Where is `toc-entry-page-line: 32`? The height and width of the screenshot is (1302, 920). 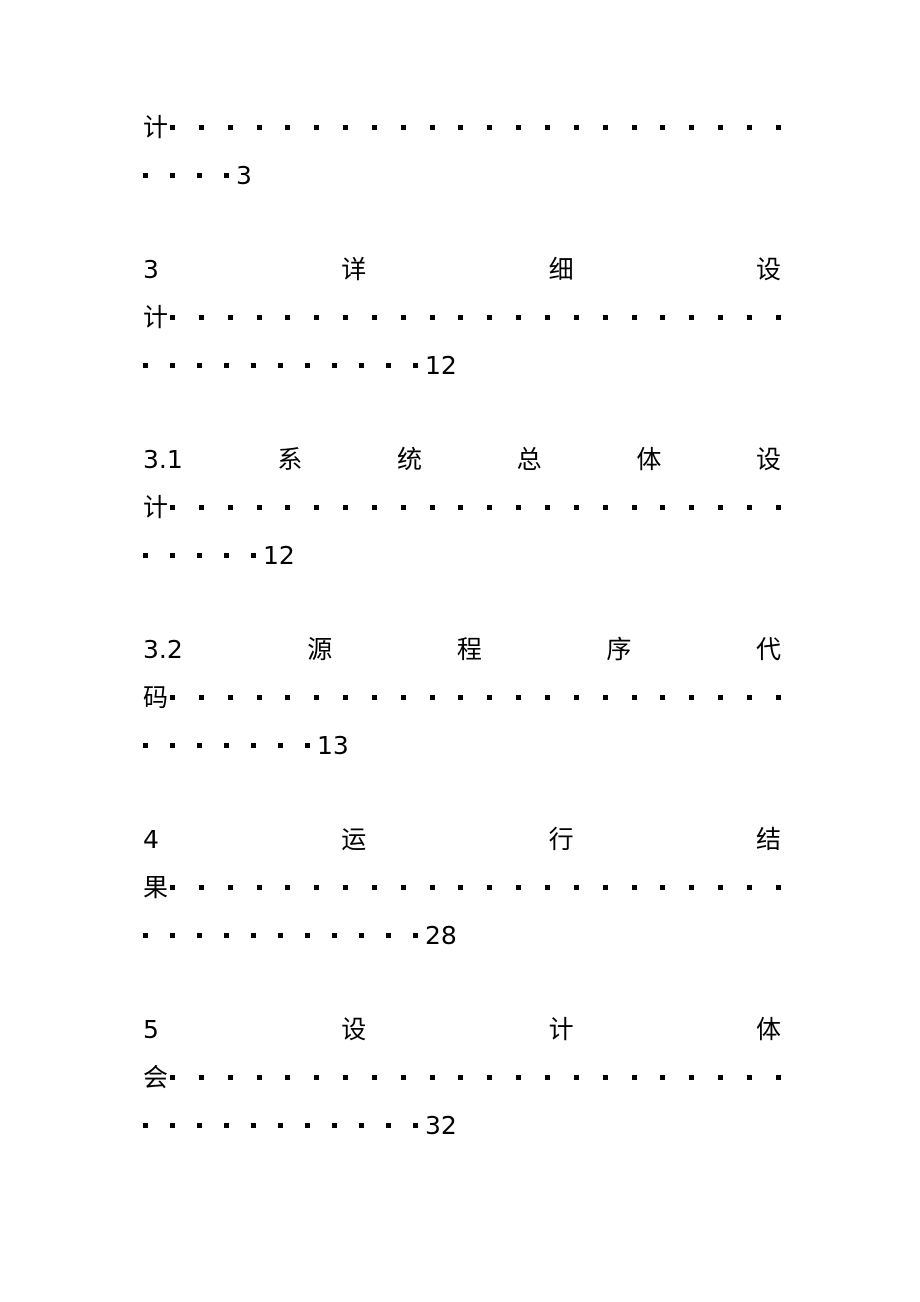
toc-entry-page-line: 32 is located at coordinates (462, 1125).